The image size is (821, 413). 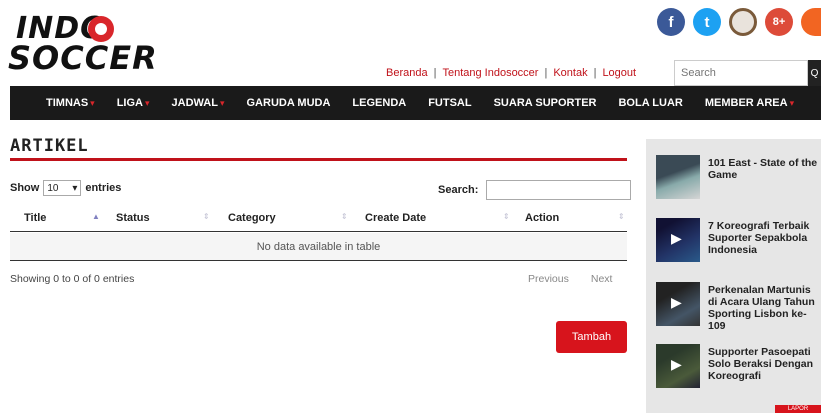 What do you see at coordinates (75, 188) in the screenshot?
I see `chevron-down-icon: ▾` at bounding box center [75, 188].